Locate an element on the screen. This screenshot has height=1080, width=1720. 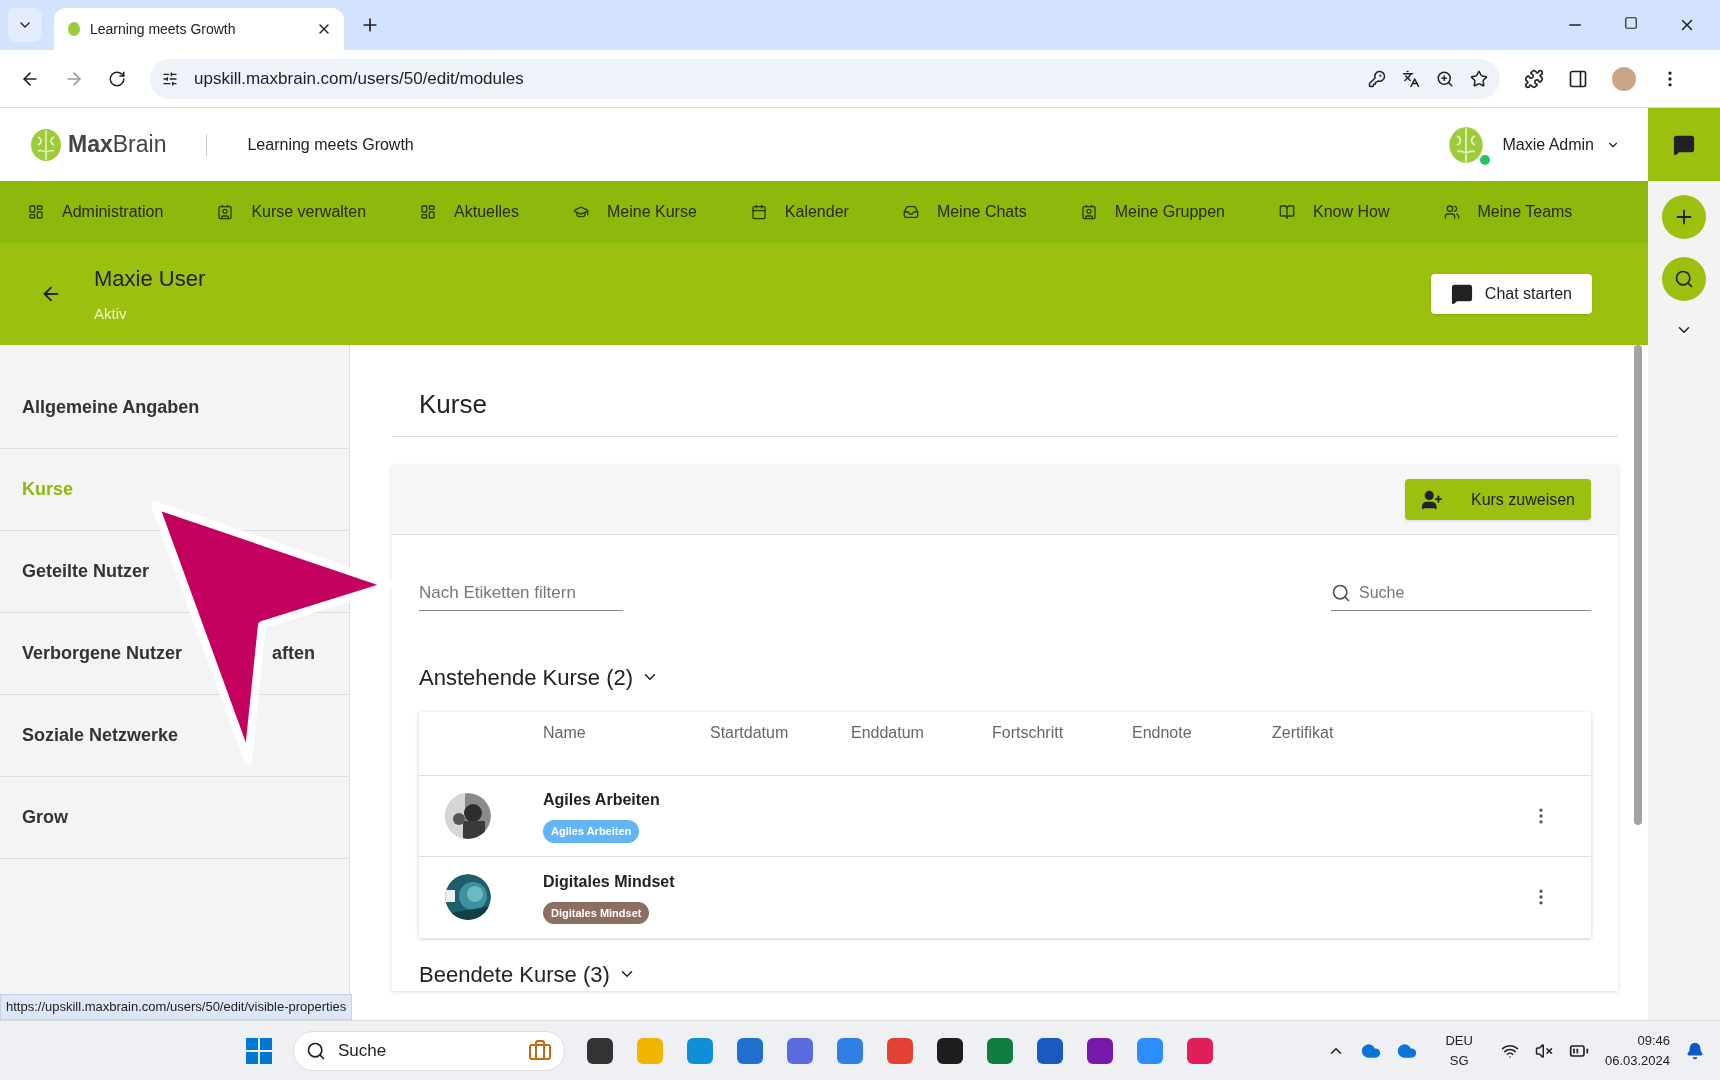
zoom-icon is located at coordinates (1445, 78).